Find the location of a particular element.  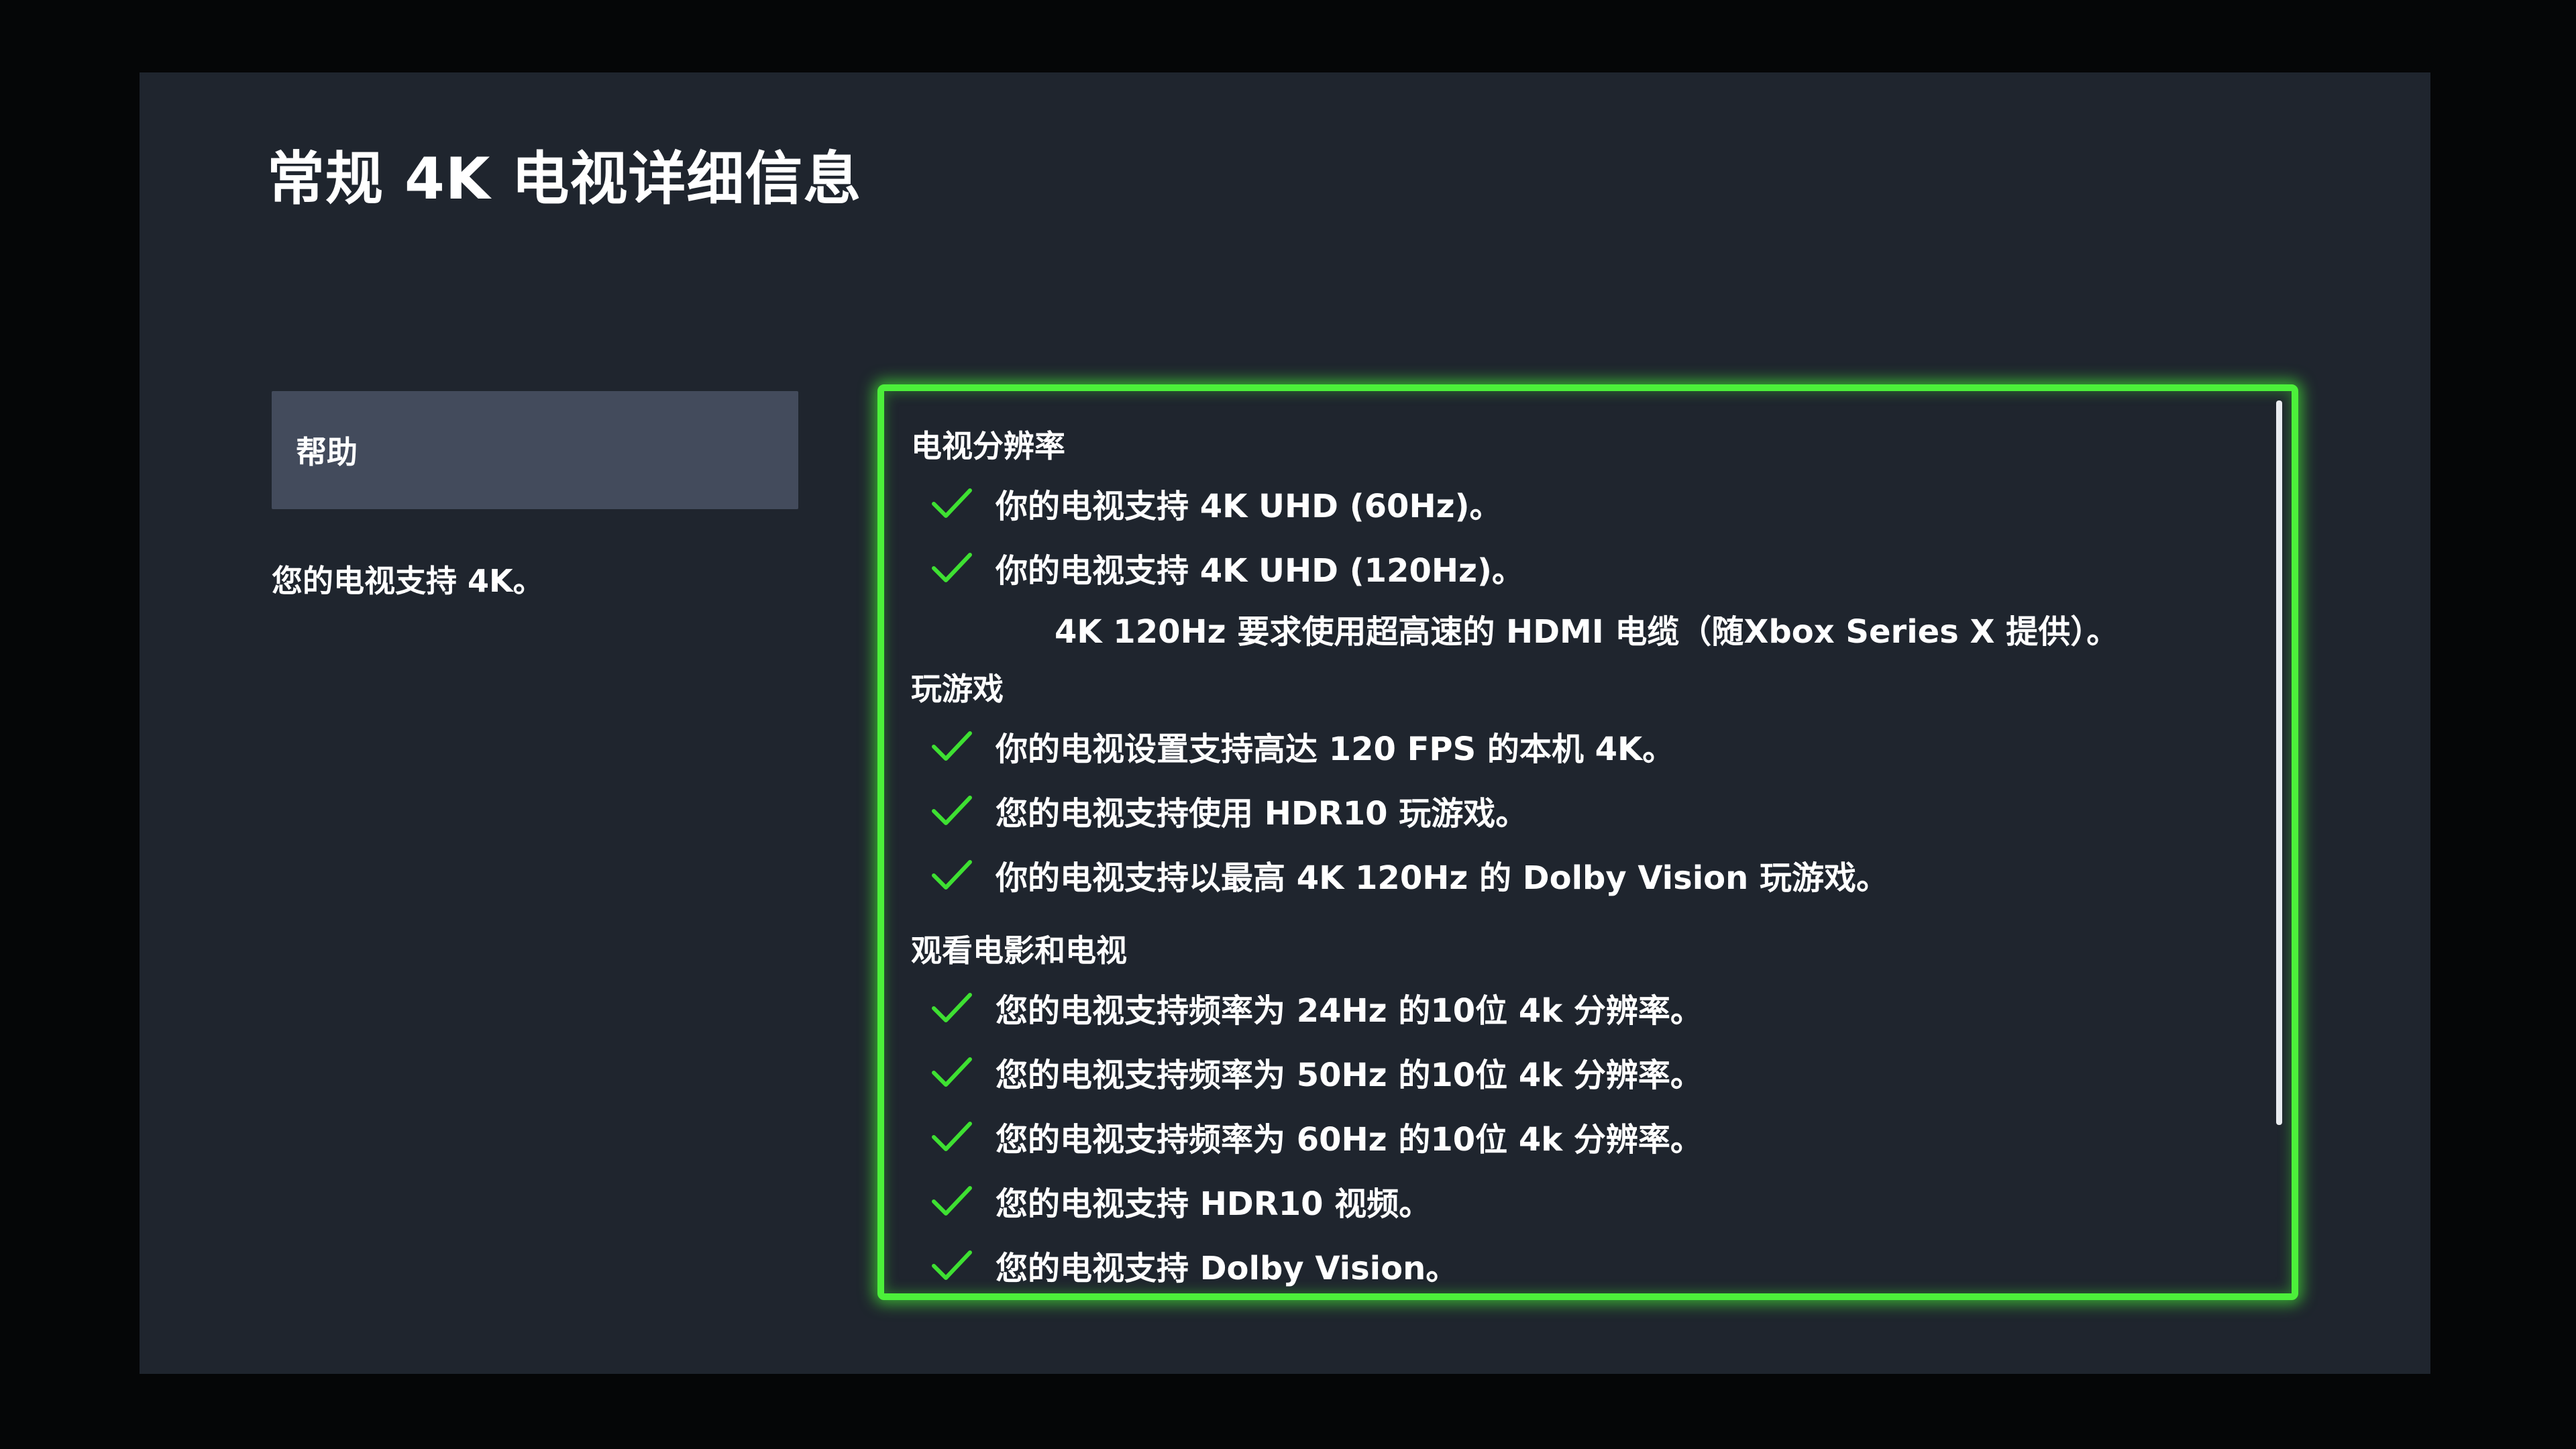

list-item-text: 您的电视支持频率为 60Hz 的10位 4k 分辨率。 is located at coordinates (1349, 1140).